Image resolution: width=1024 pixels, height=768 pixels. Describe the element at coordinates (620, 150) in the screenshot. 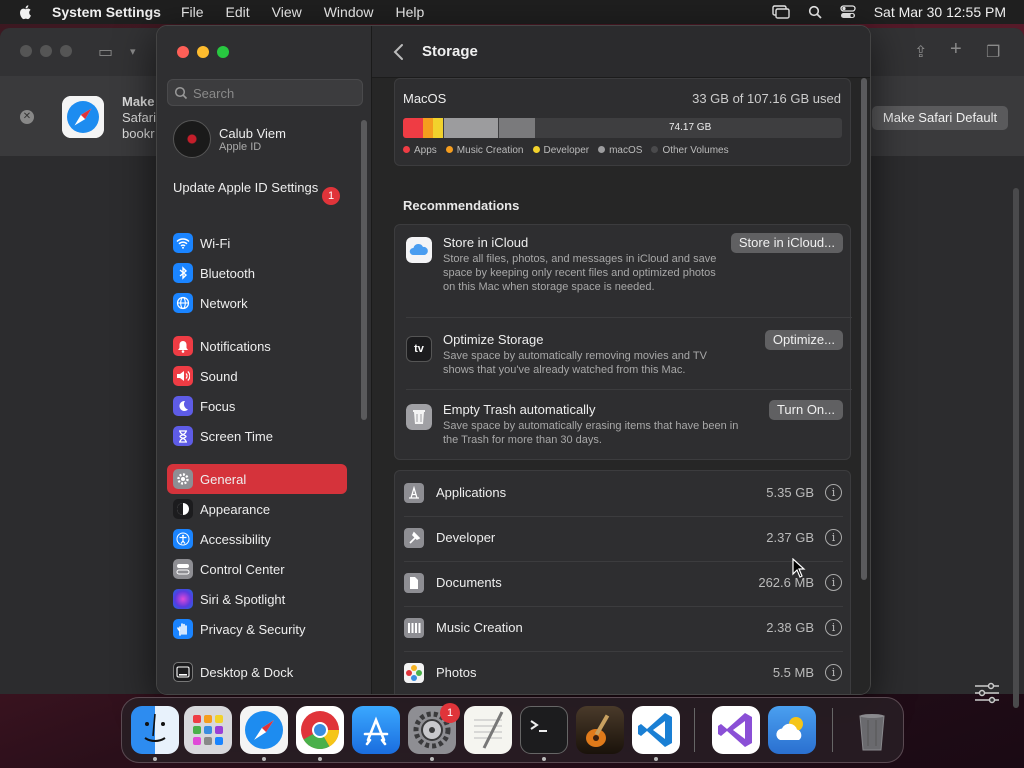

I see `legend-macos: macOS` at that location.